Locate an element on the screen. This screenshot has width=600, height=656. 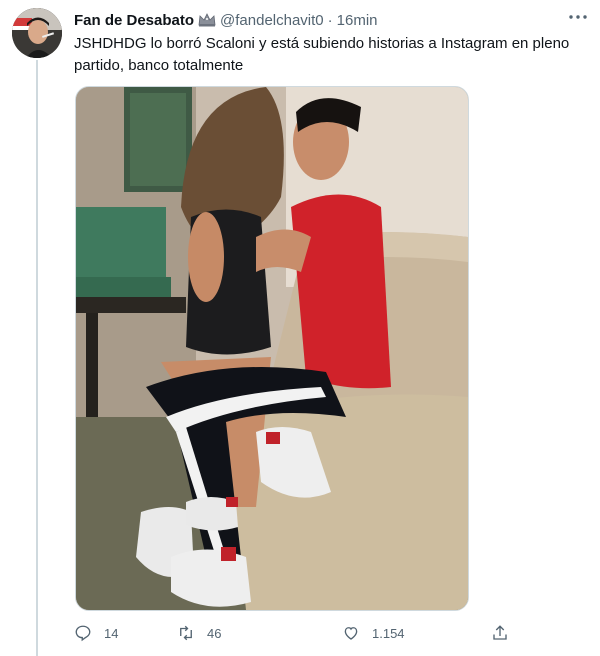
author-handle: @fandelchavit0 is located at coordinates (272, 20).